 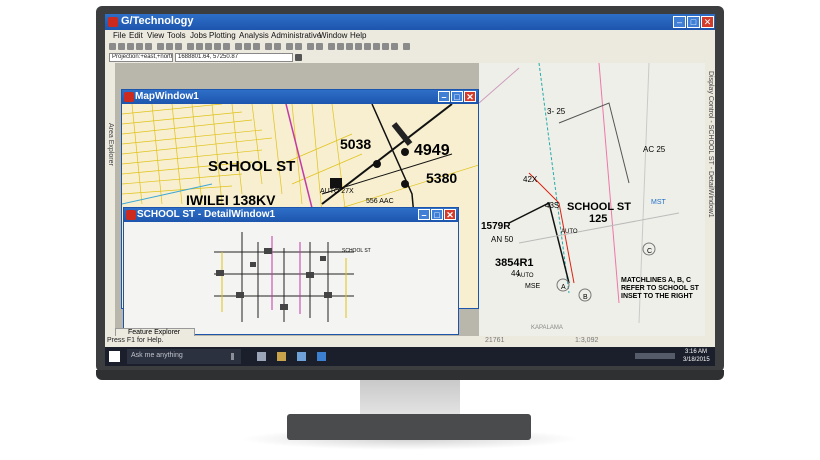 I want to click on tray-icons, so click(x=655, y=356).